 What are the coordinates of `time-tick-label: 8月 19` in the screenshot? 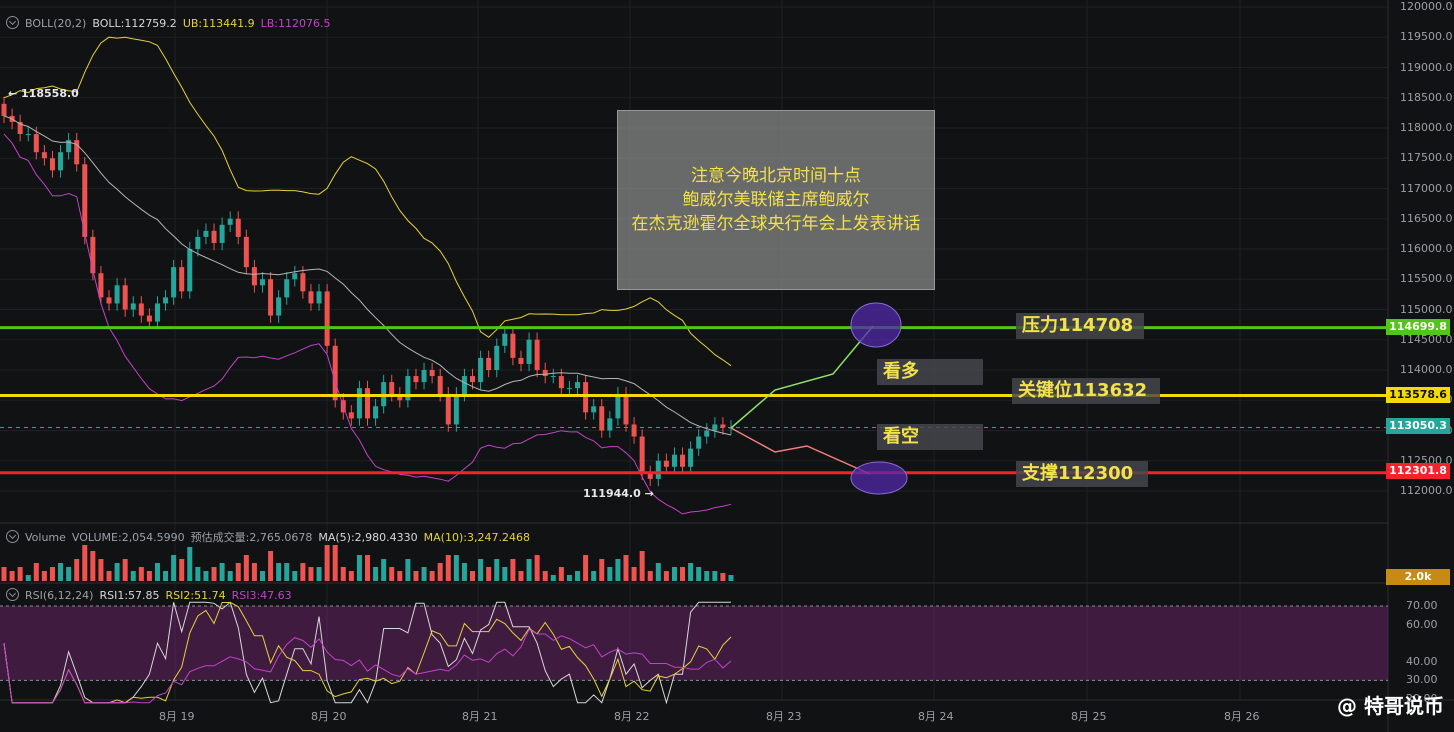 It's located at (177, 716).